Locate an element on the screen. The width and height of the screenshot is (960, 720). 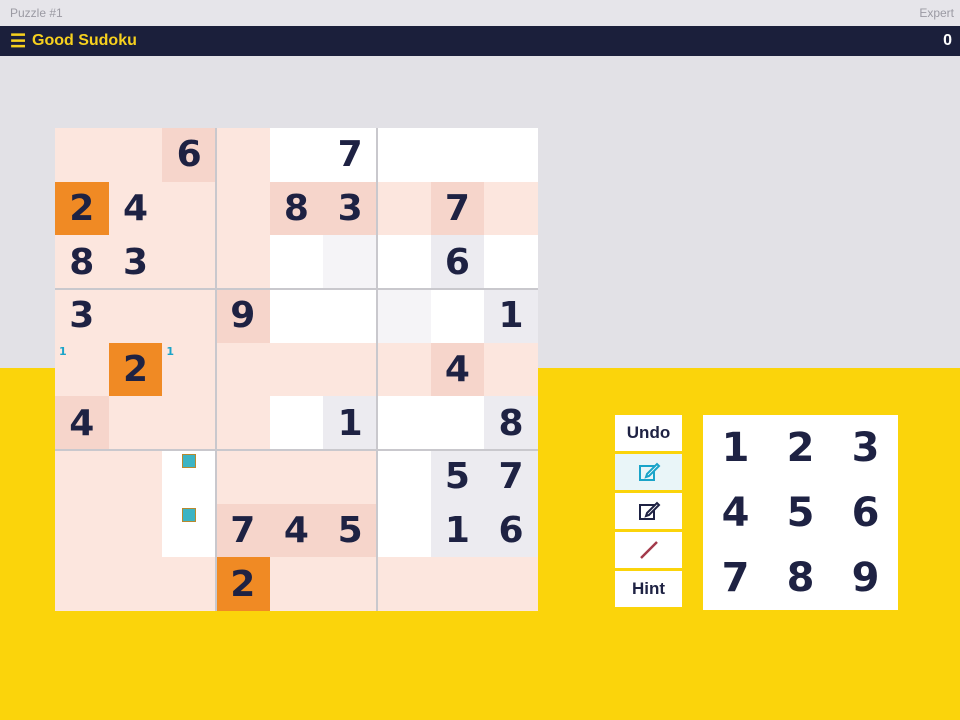
keypad-number-4: 4 is located at coordinates (735, 512).